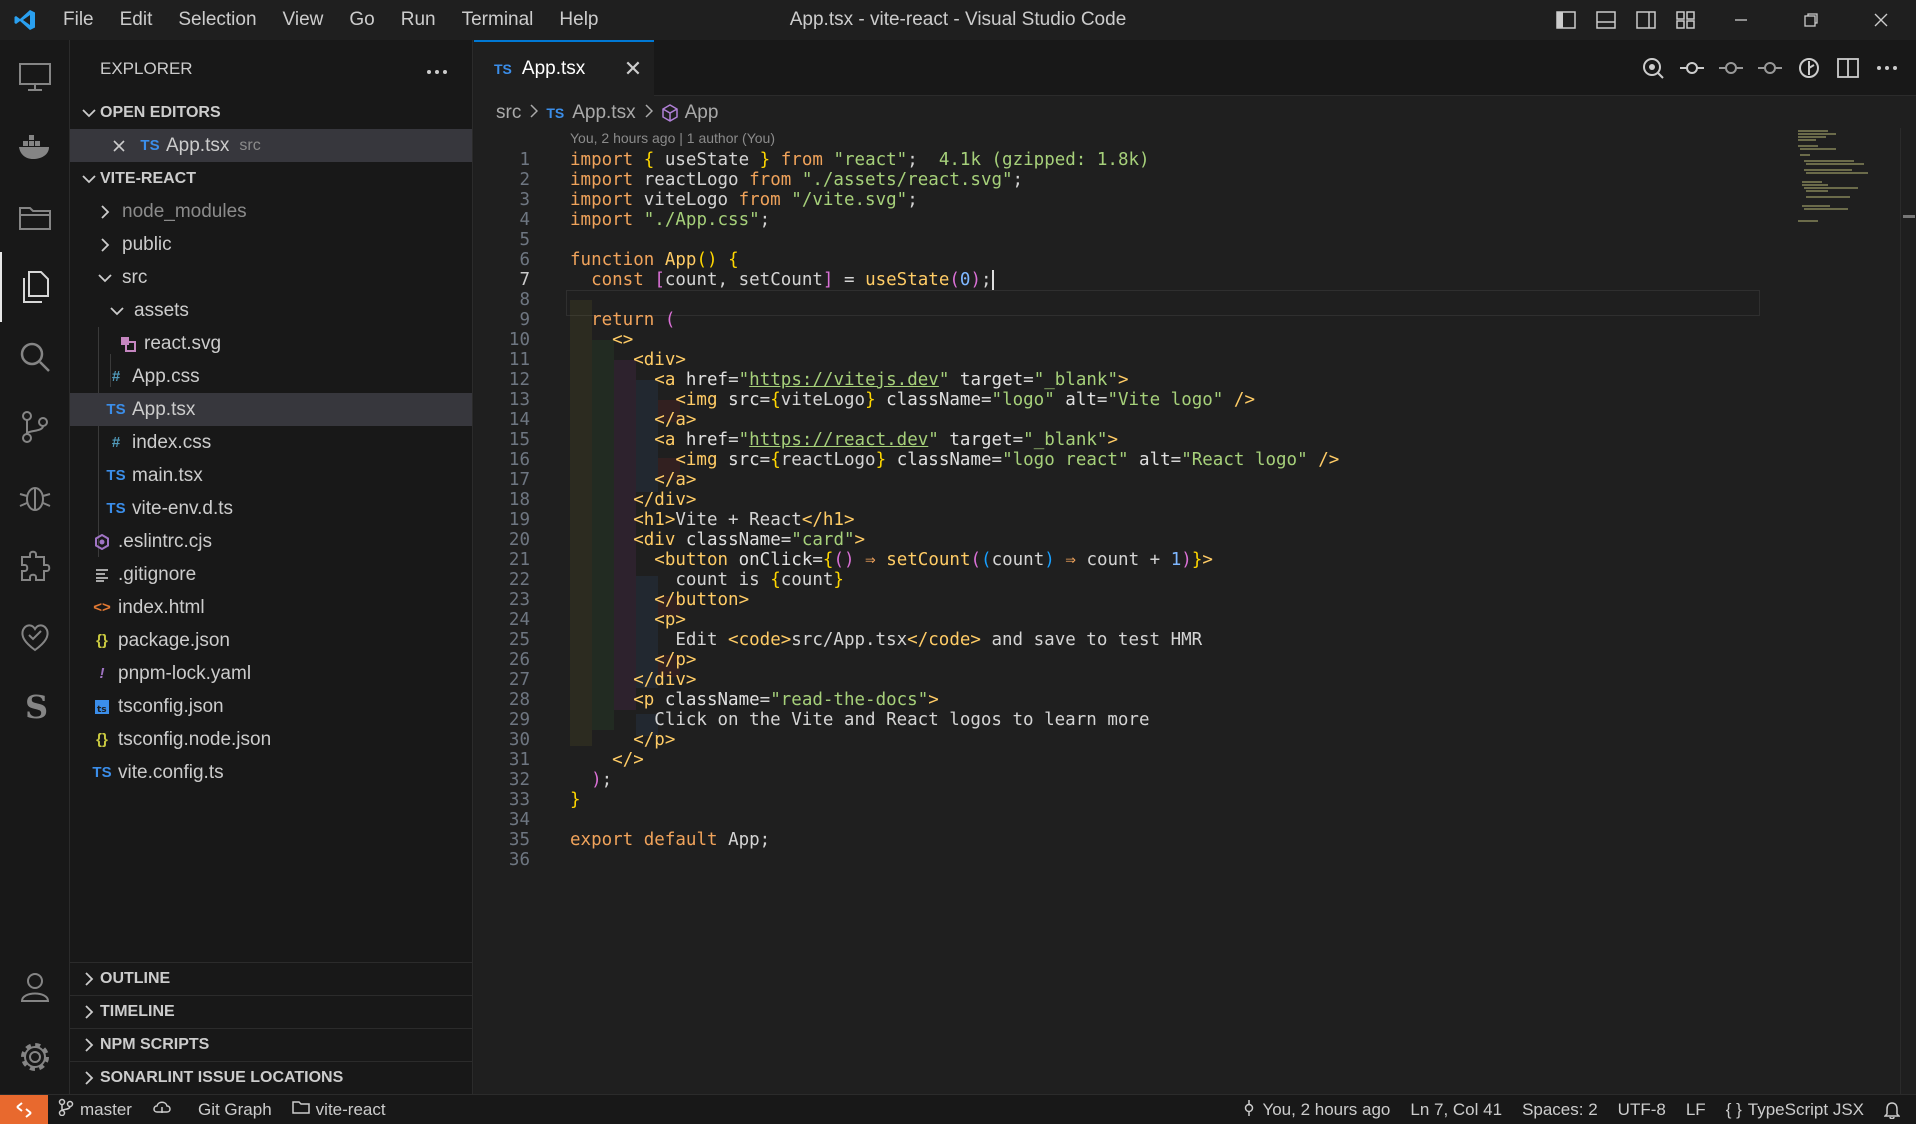 This screenshot has height=1124, width=1916. Describe the element at coordinates (1566, 20) in the screenshot. I see `toggle-primary-sidebar-icon` at that location.